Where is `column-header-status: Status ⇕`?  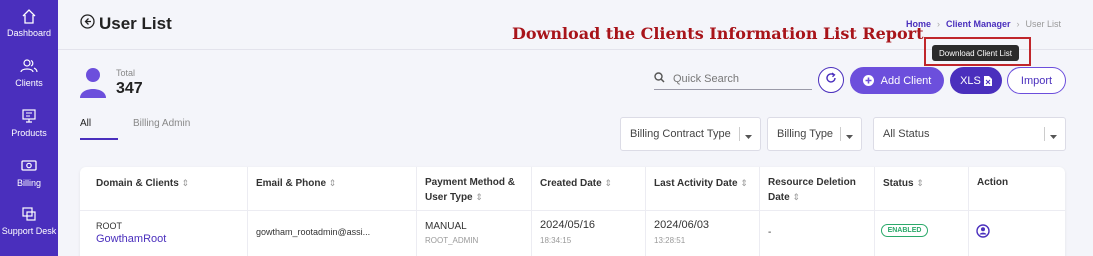
column-header-status: Status ⇕ is located at coordinates (903, 183).